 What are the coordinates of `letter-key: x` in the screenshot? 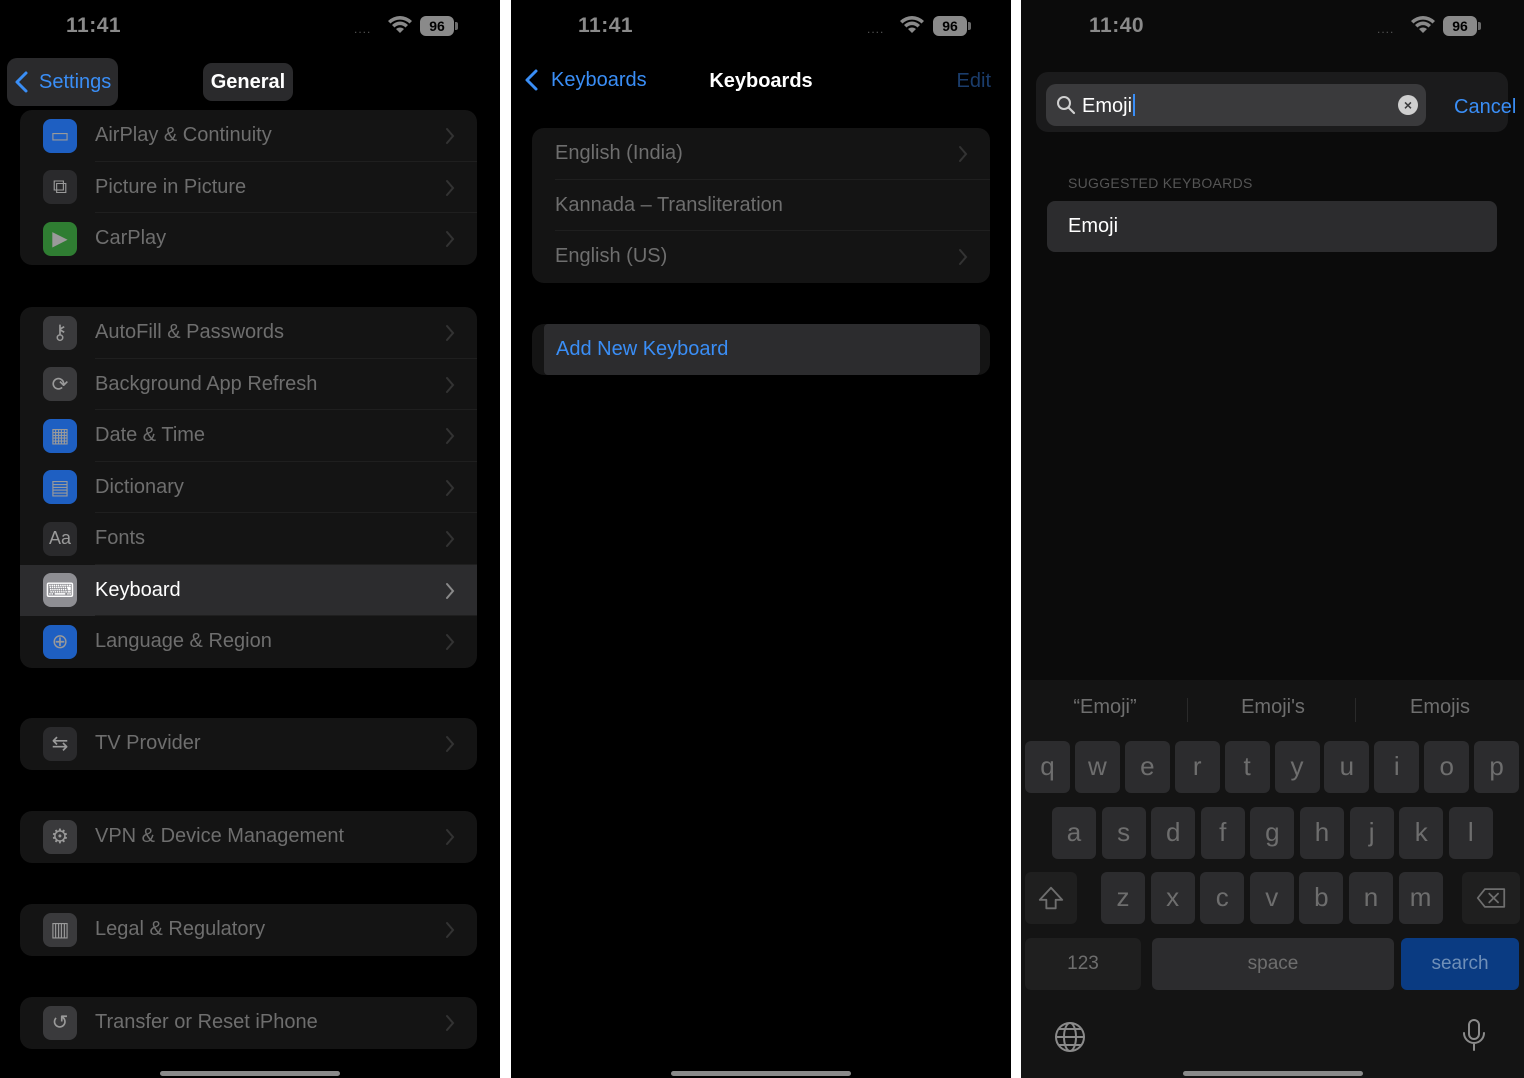 It's located at (1172, 898).